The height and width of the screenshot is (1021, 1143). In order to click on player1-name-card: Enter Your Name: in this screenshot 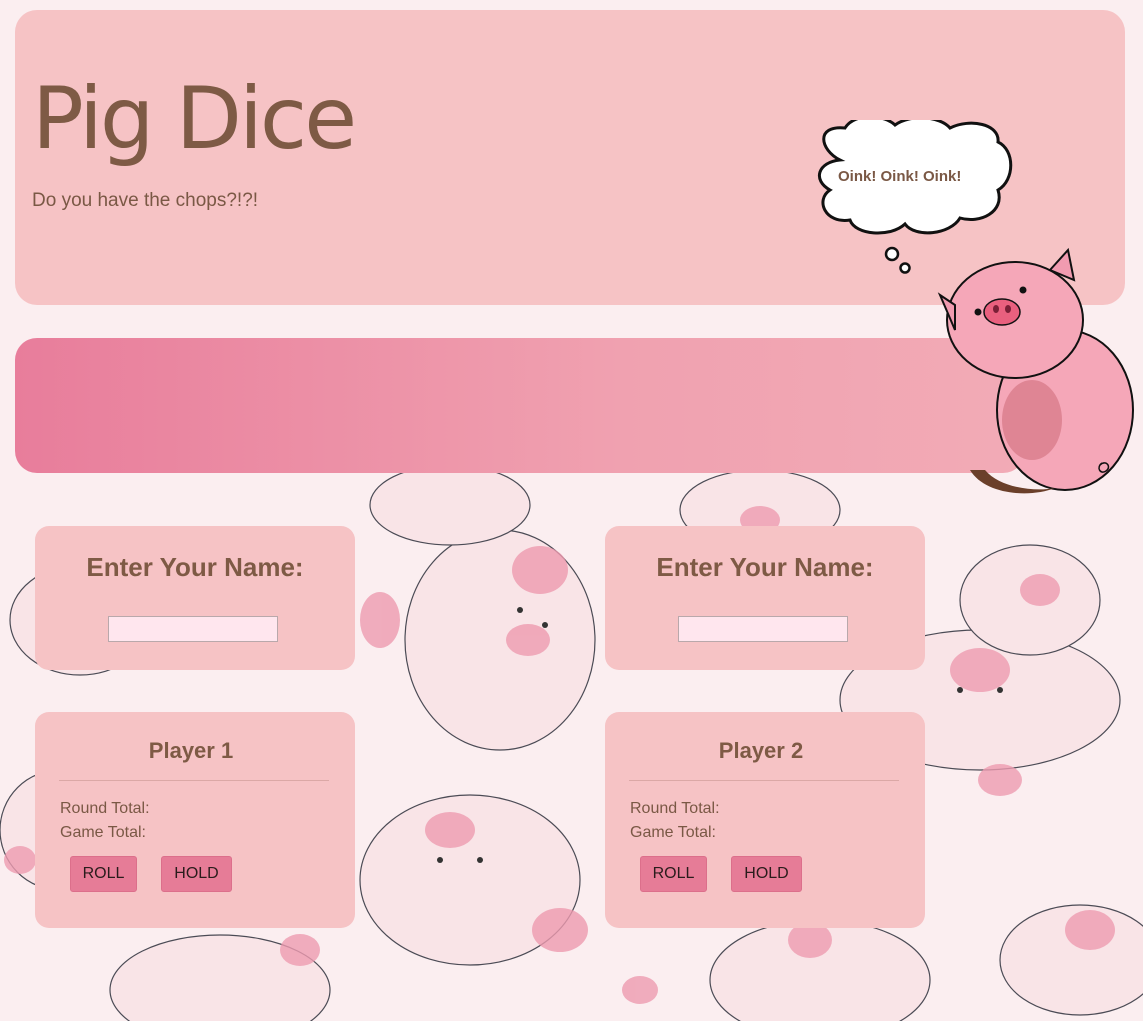, I will do `click(195, 598)`.